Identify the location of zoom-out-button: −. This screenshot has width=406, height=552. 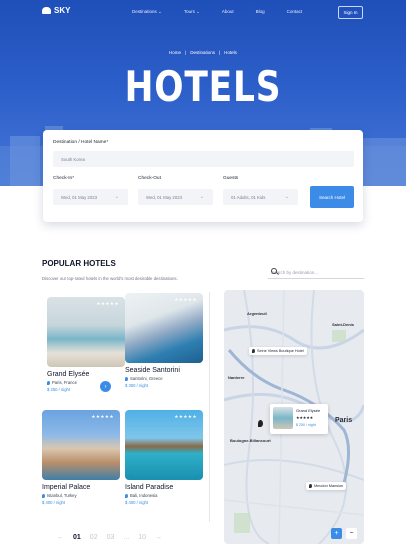
(351, 533).